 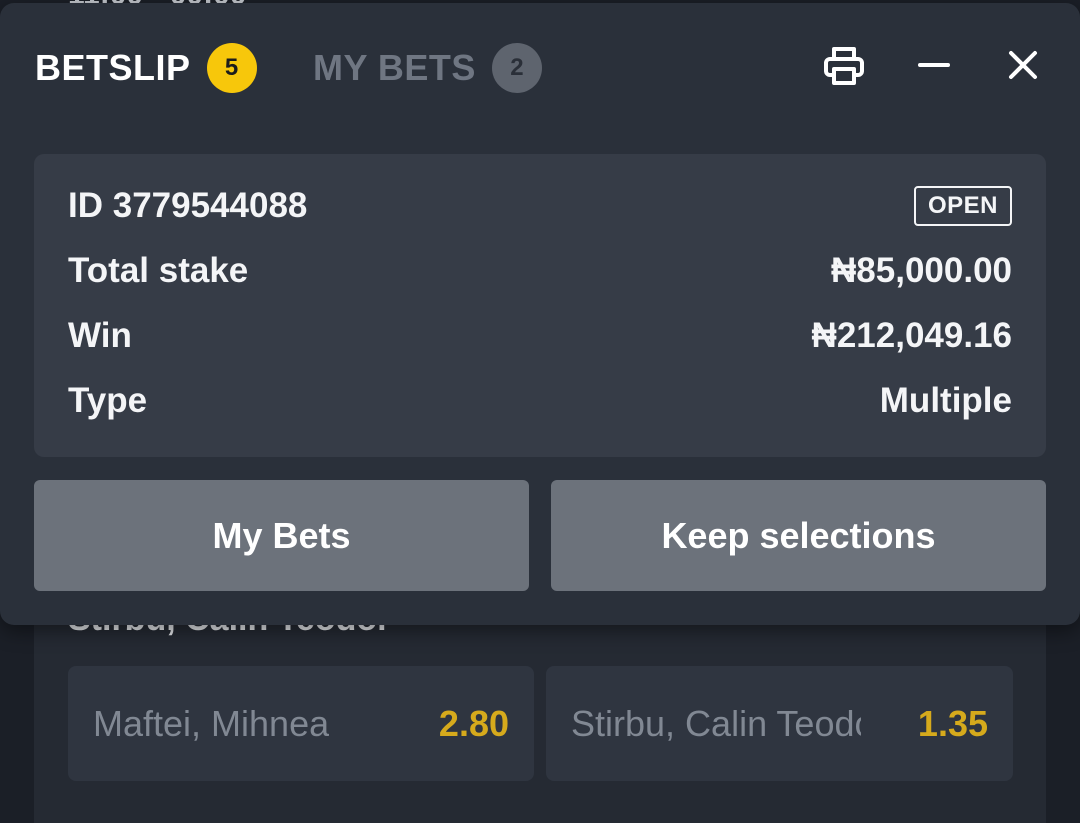 I want to click on odd-value: 1.35, so click(x=952, y=723).